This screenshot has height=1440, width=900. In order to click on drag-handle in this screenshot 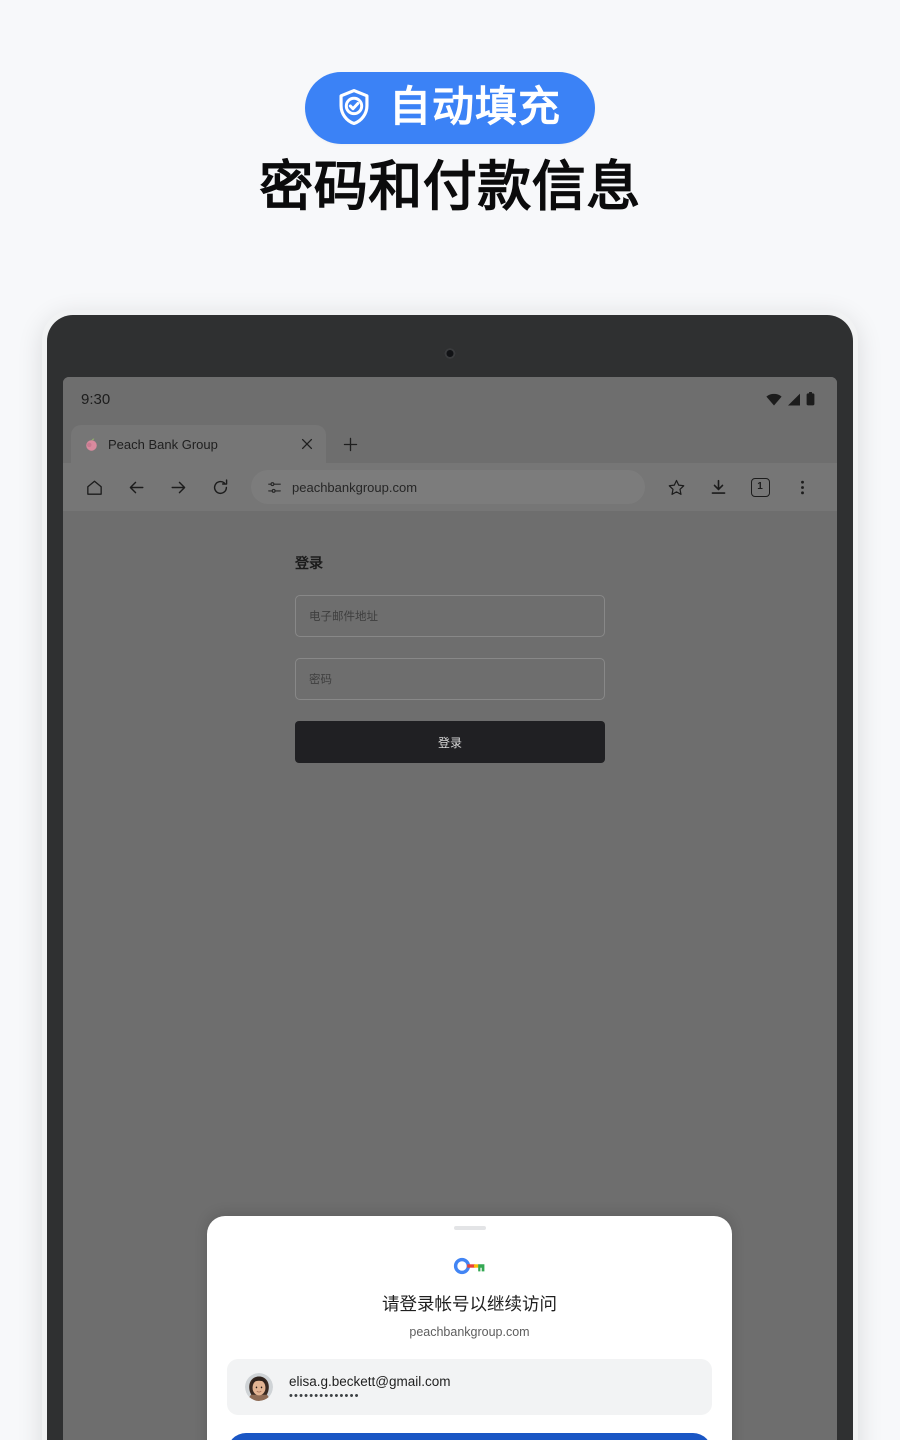, I will do `click(469, 1228)`.